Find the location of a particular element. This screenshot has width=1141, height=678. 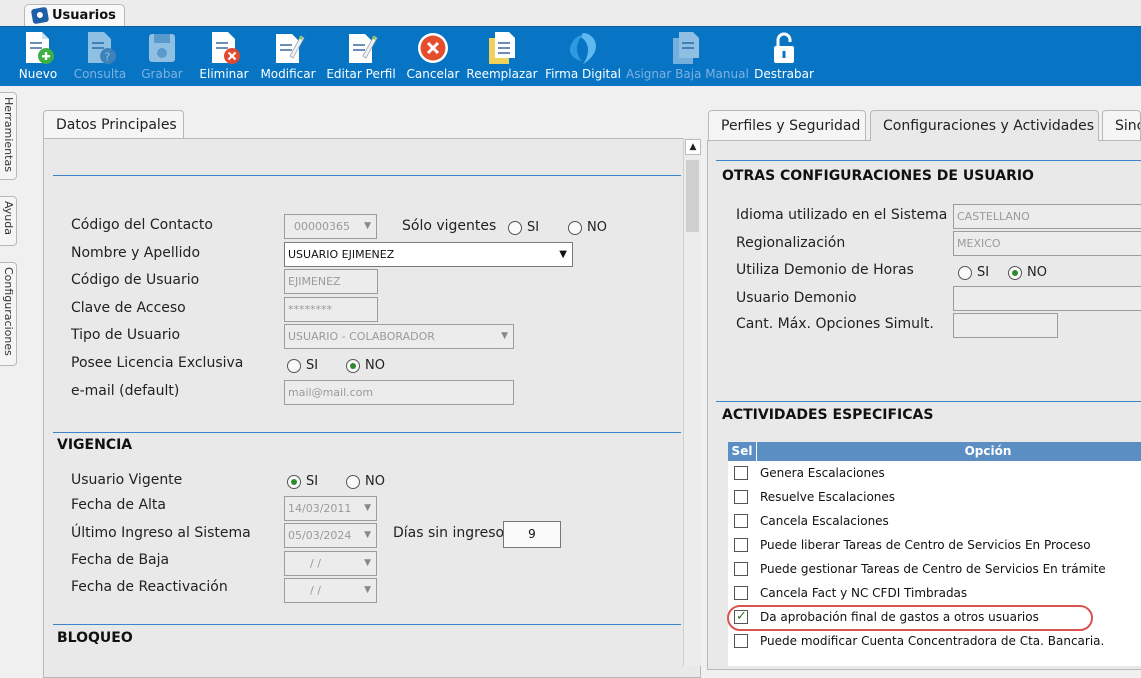

divider is located at coordinates (367, 624).